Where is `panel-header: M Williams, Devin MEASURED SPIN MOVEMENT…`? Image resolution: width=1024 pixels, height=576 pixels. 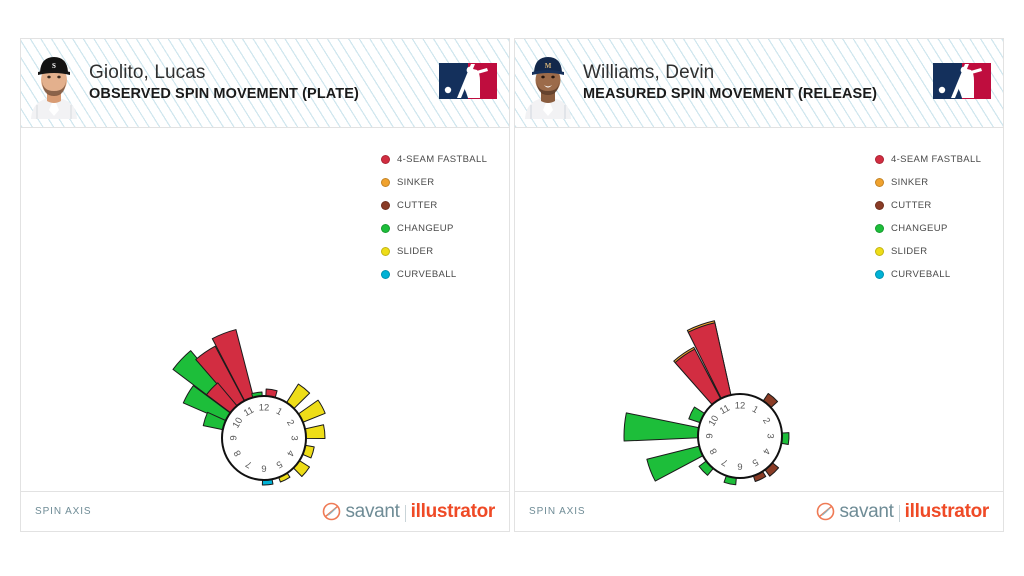 panel-header: M Williams, Devin MEASURED SPIN MOVEMENT… is located at coordinates (759, 83).